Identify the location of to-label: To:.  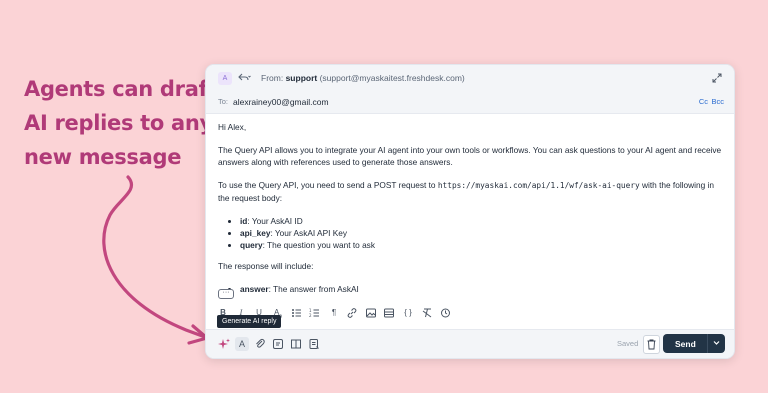
(223, 101).